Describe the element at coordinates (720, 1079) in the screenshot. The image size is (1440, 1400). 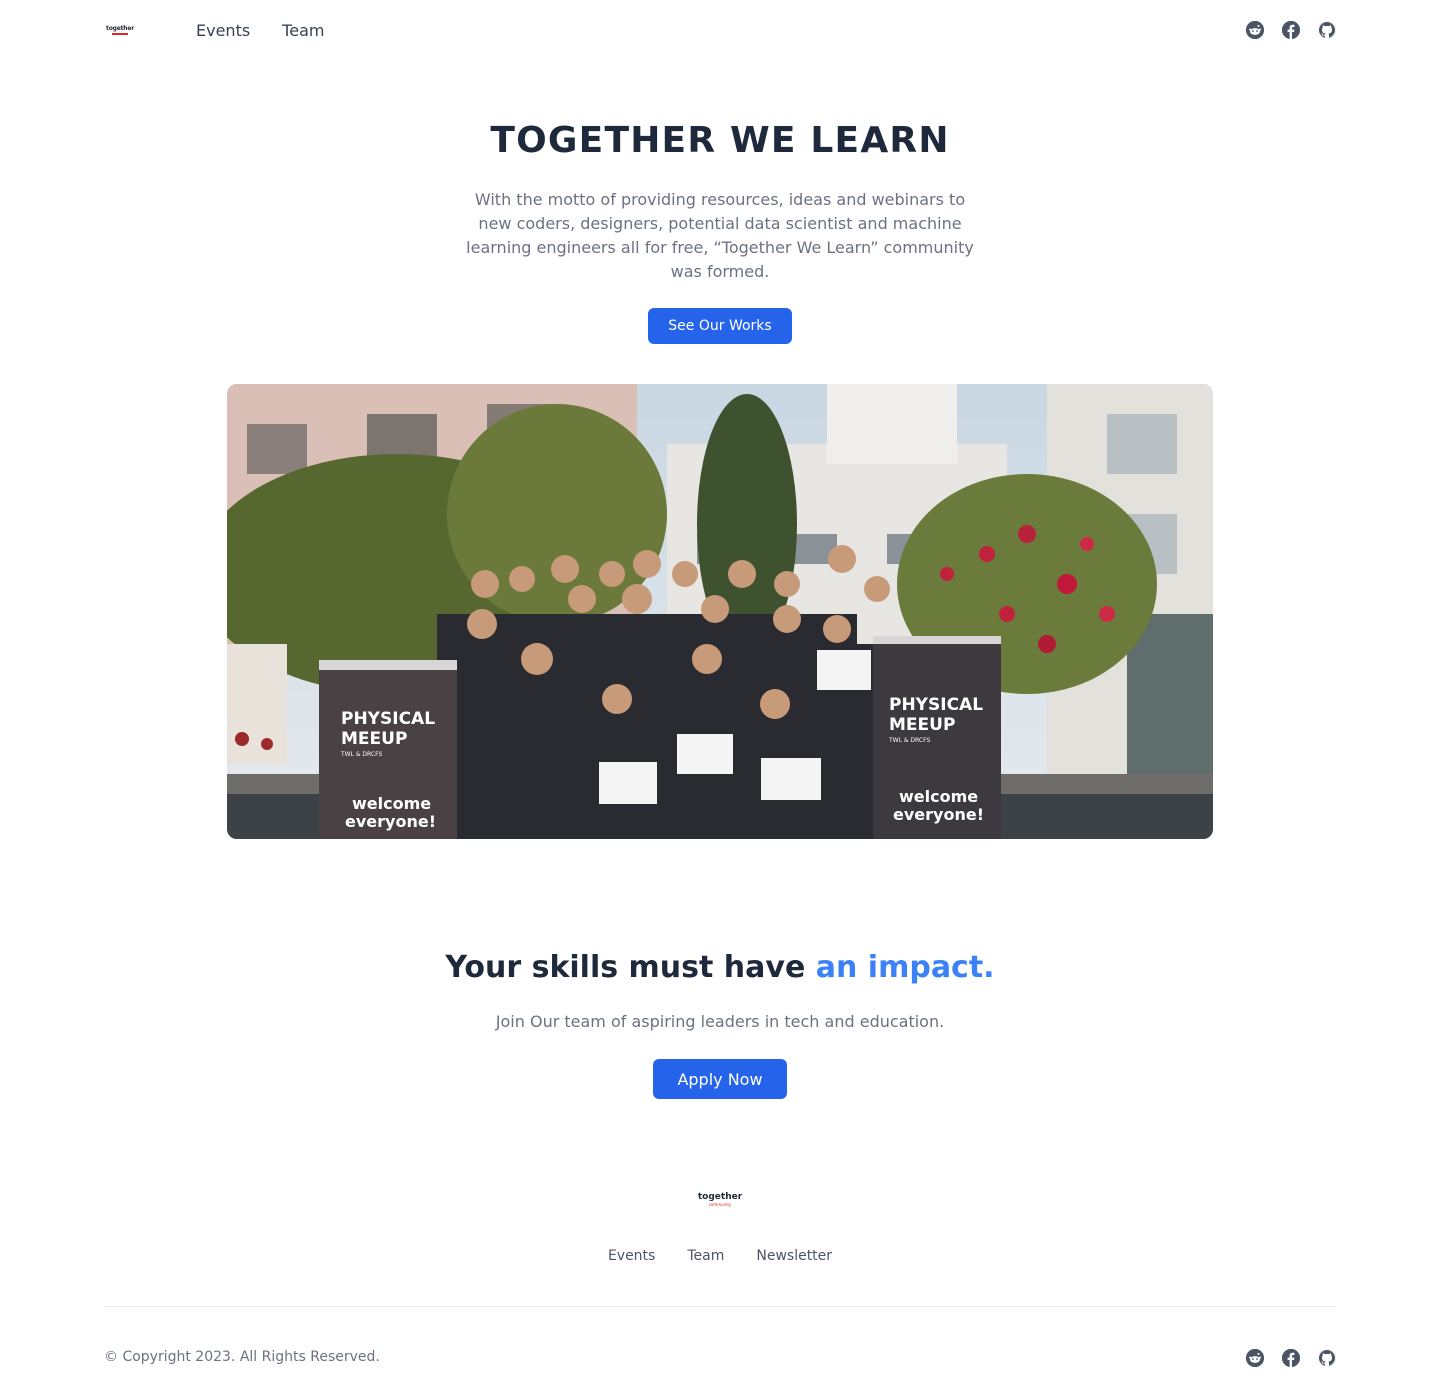
I see `apply-now-button: Apply Now` at that location.